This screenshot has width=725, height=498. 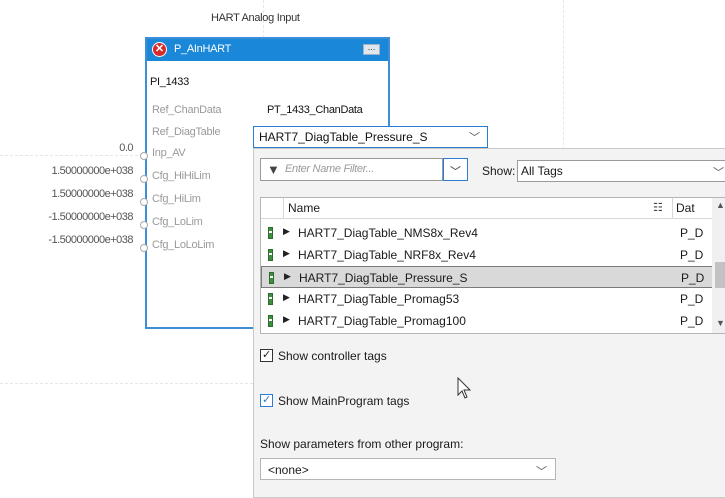 I want to click on input-value-cfg-hihilim: 1.50000000e+038, so click(x=70, y=171).